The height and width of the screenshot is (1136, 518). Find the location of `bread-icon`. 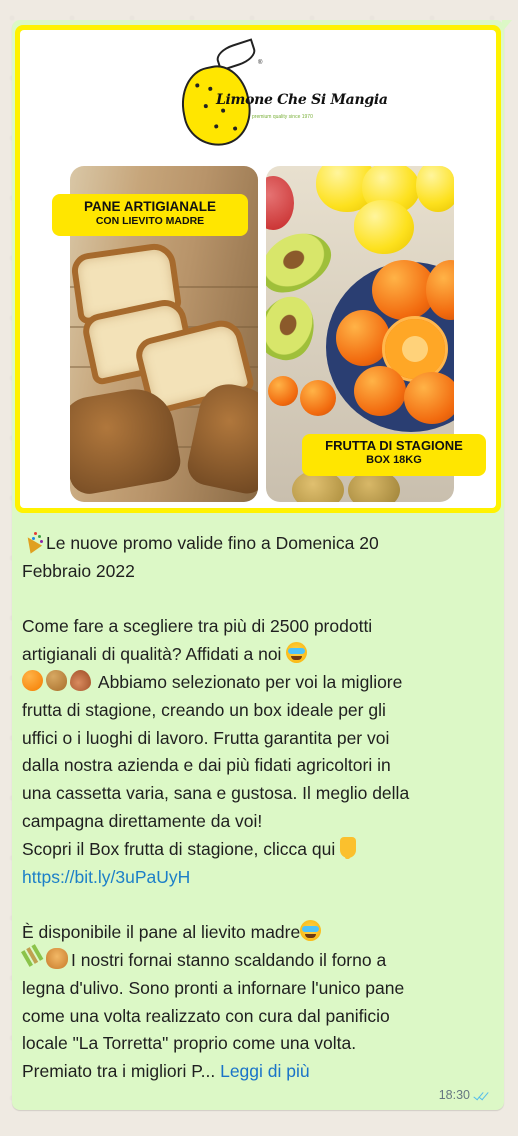

bread-icon is located at coordinates (57, 958).